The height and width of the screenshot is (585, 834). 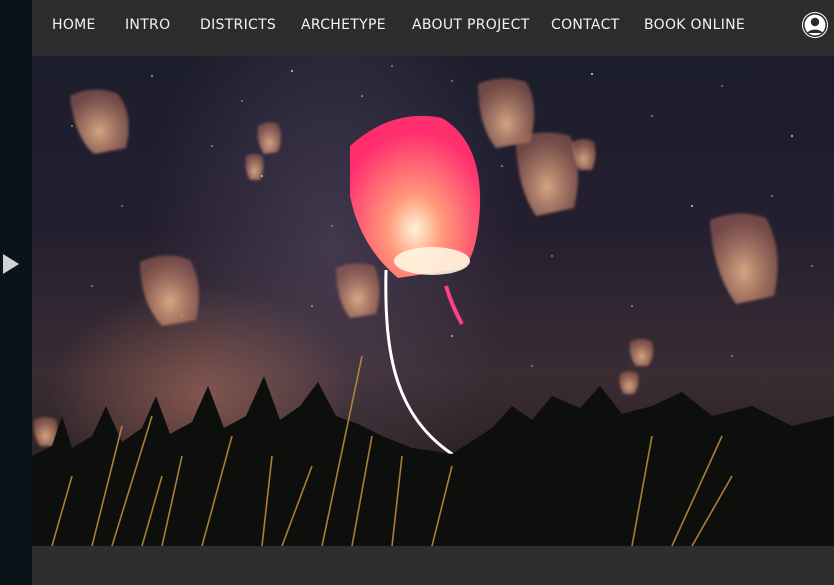 What do you see at coordinates (433, 565) in the screenshot?
I see `footer-strip` at bounding box center [433, 565].